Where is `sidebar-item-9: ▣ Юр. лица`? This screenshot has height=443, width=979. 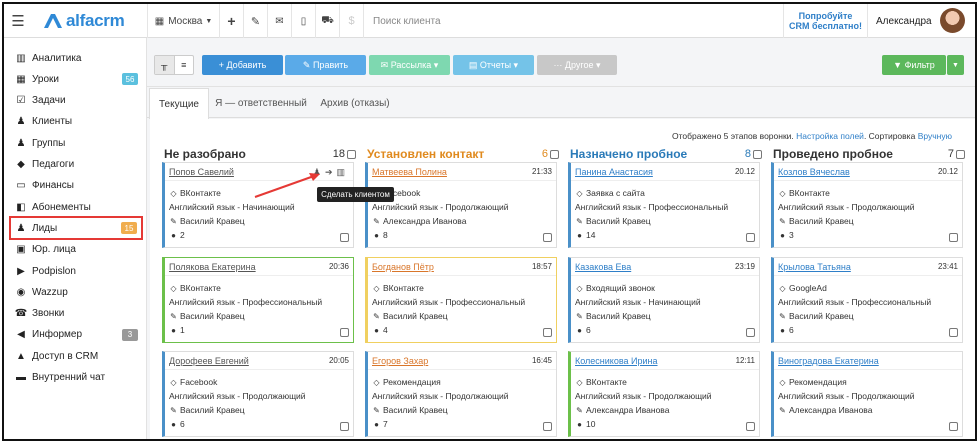 sidebar-item-9: ▣ Юр. лица is located at coordinates (78, 250).